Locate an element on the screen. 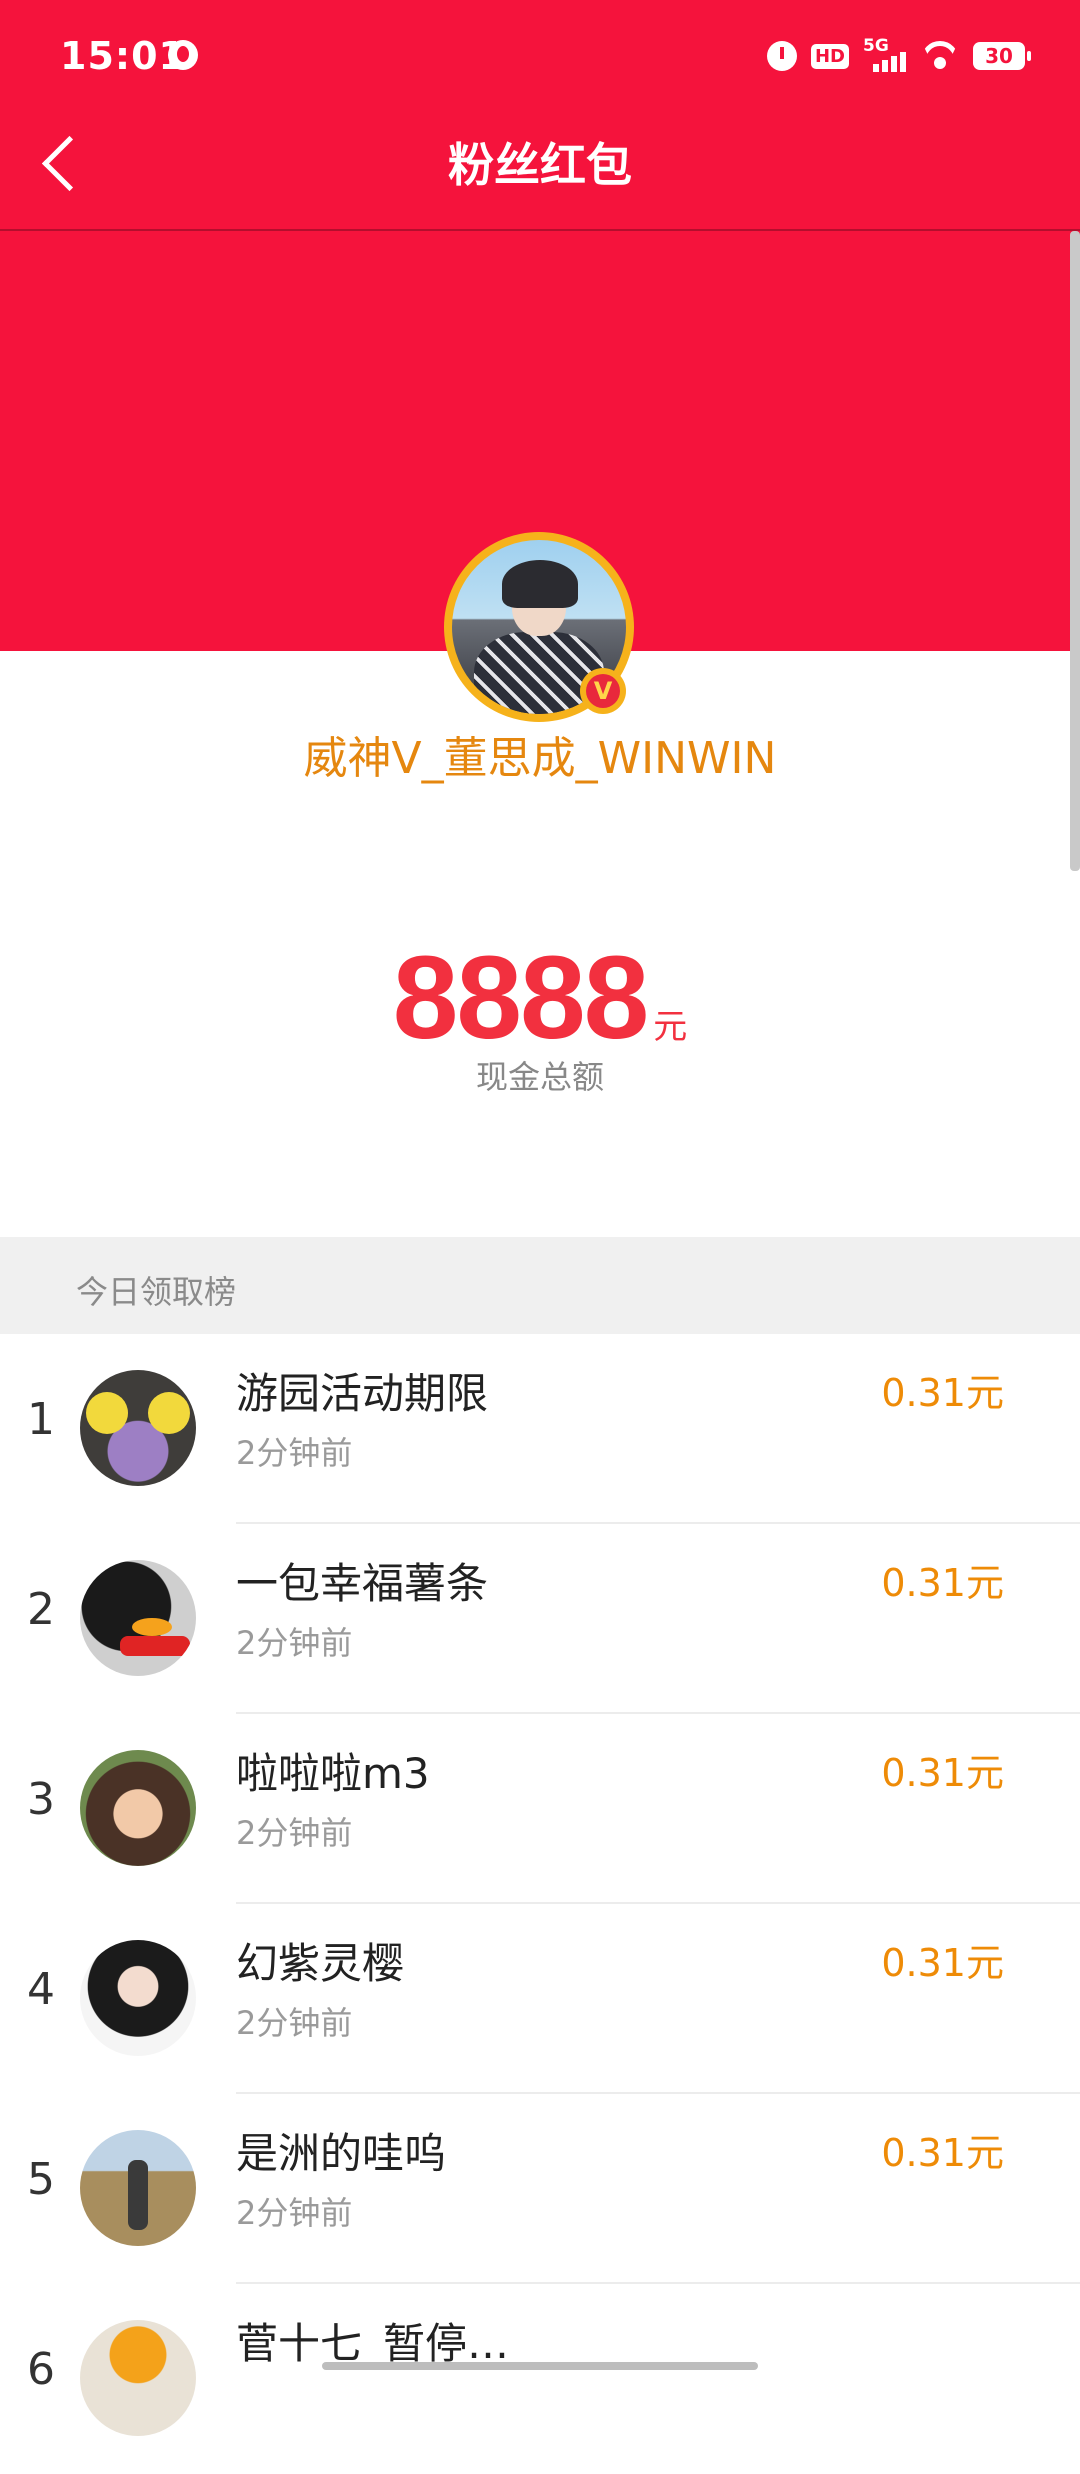 This screenshot has width=1080, height=2474. total-amount-value: 8888 is located at coordinates (521, 998).